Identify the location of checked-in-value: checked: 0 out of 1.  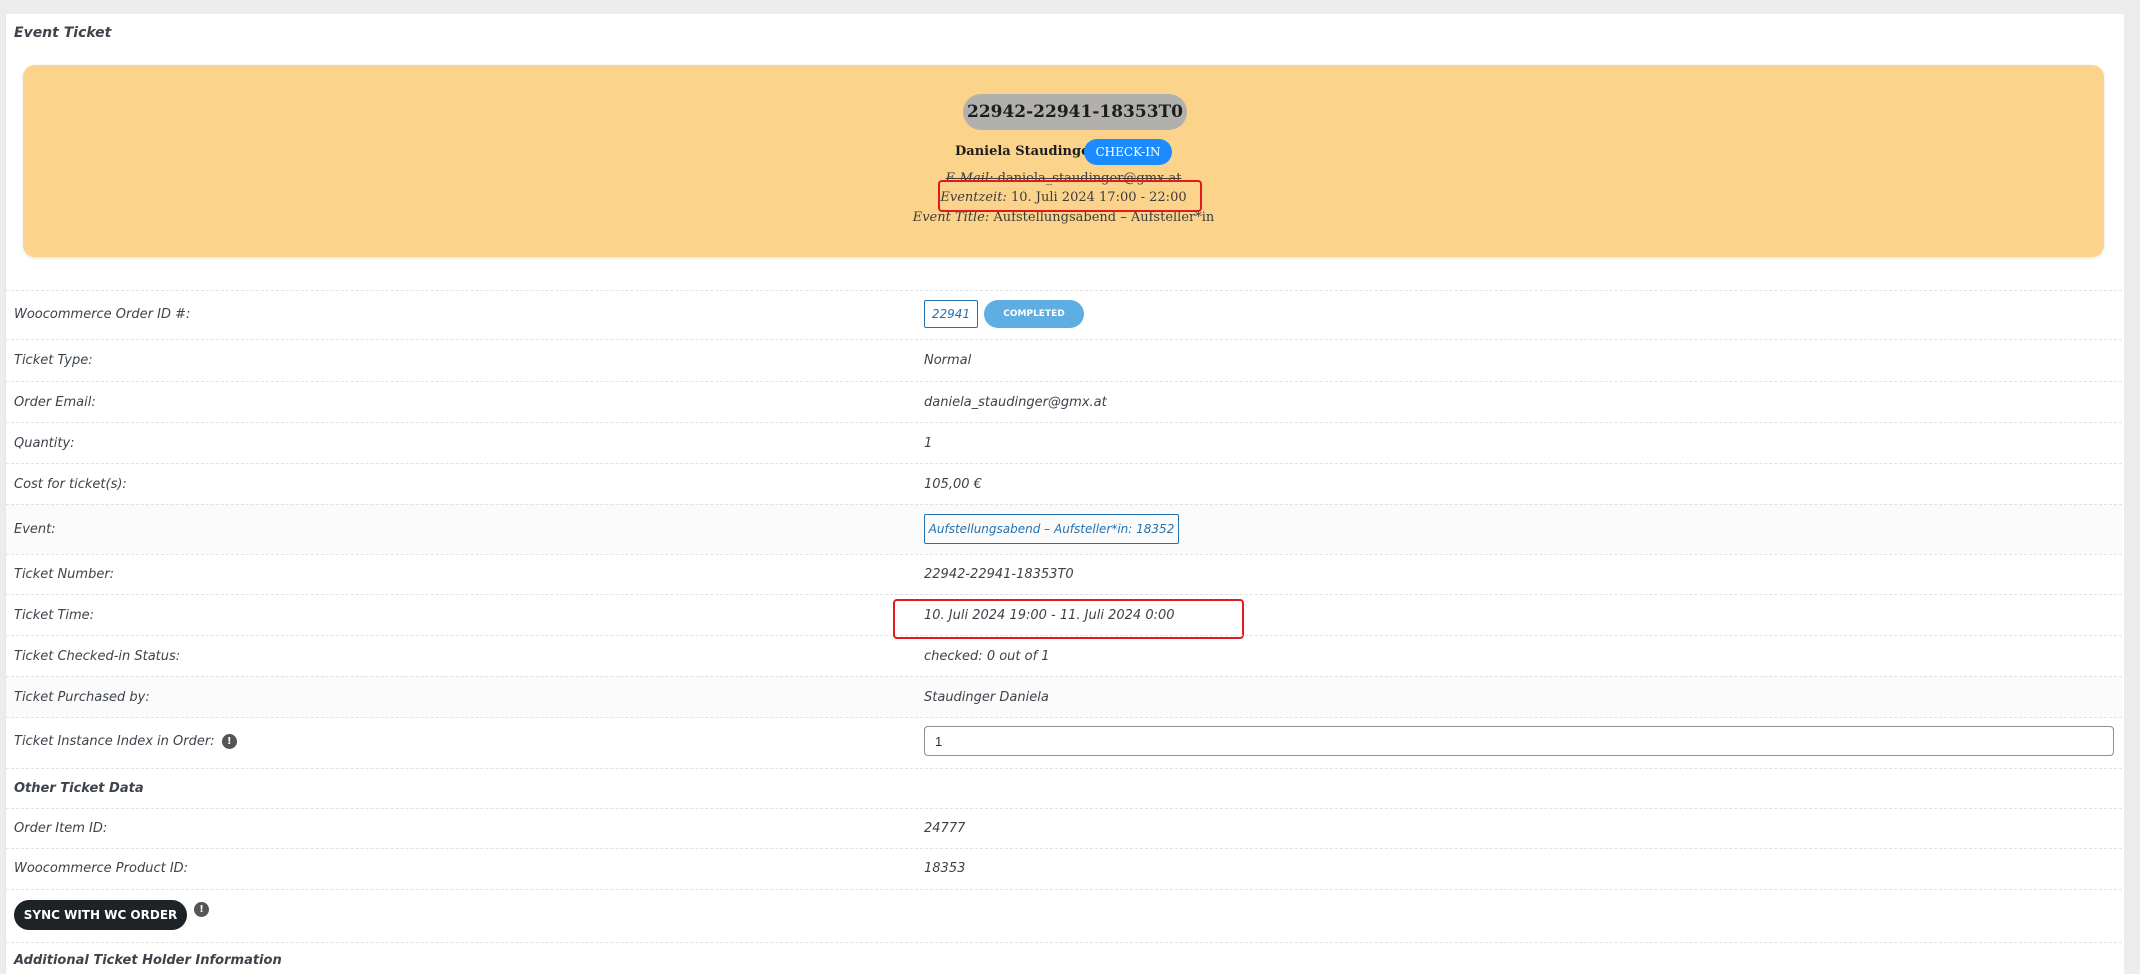
(987, 656).